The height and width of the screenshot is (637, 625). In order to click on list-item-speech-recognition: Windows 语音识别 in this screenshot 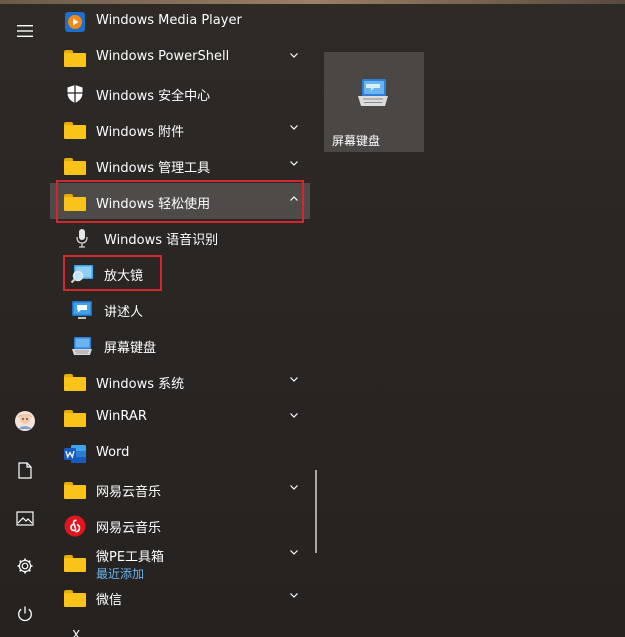, I will do `click(180, 237)`.